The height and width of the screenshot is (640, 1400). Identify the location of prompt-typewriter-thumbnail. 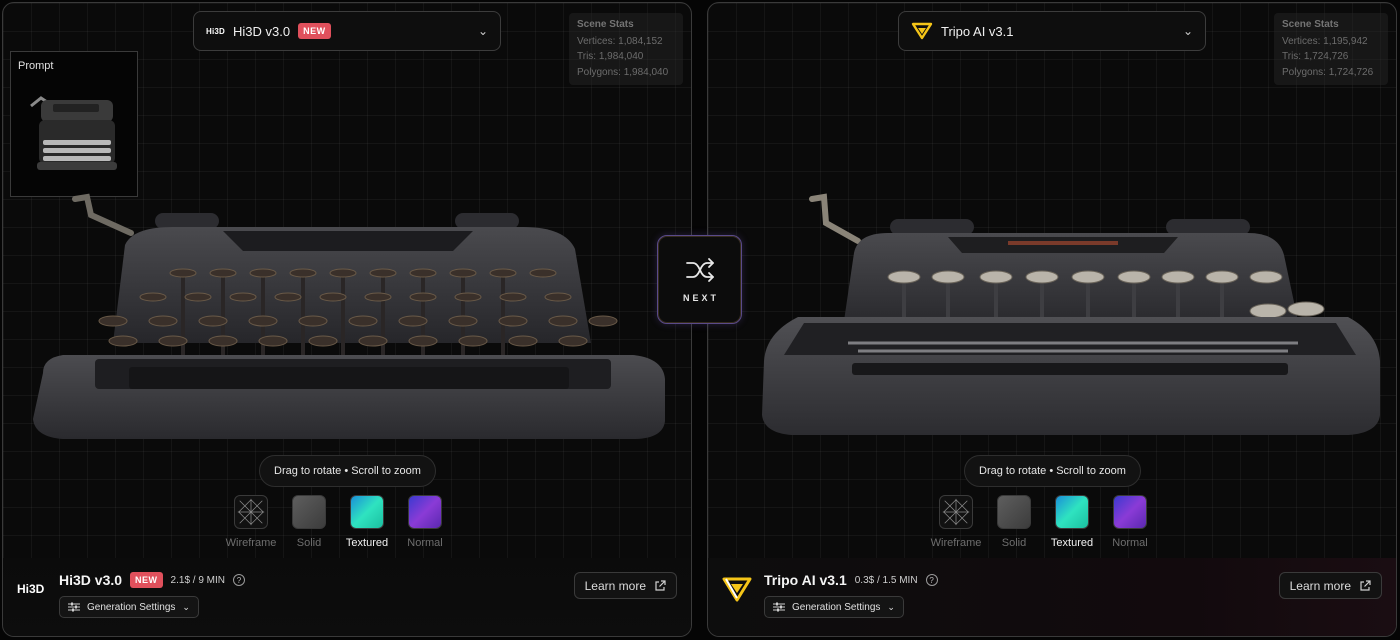
(73, 133).